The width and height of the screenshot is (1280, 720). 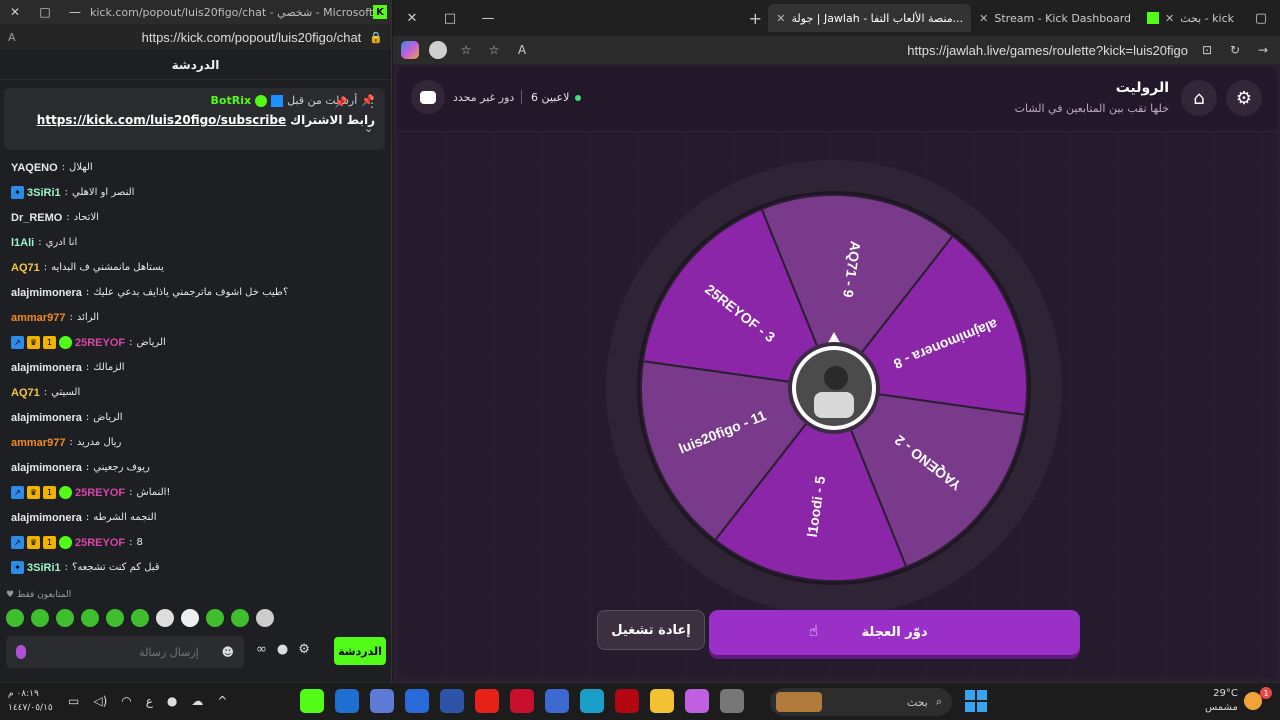 What do you see at coordinates (494, 50) in the screenshot?
I see `add-favorite-icon: ☆` at bounding box center [494, 50].